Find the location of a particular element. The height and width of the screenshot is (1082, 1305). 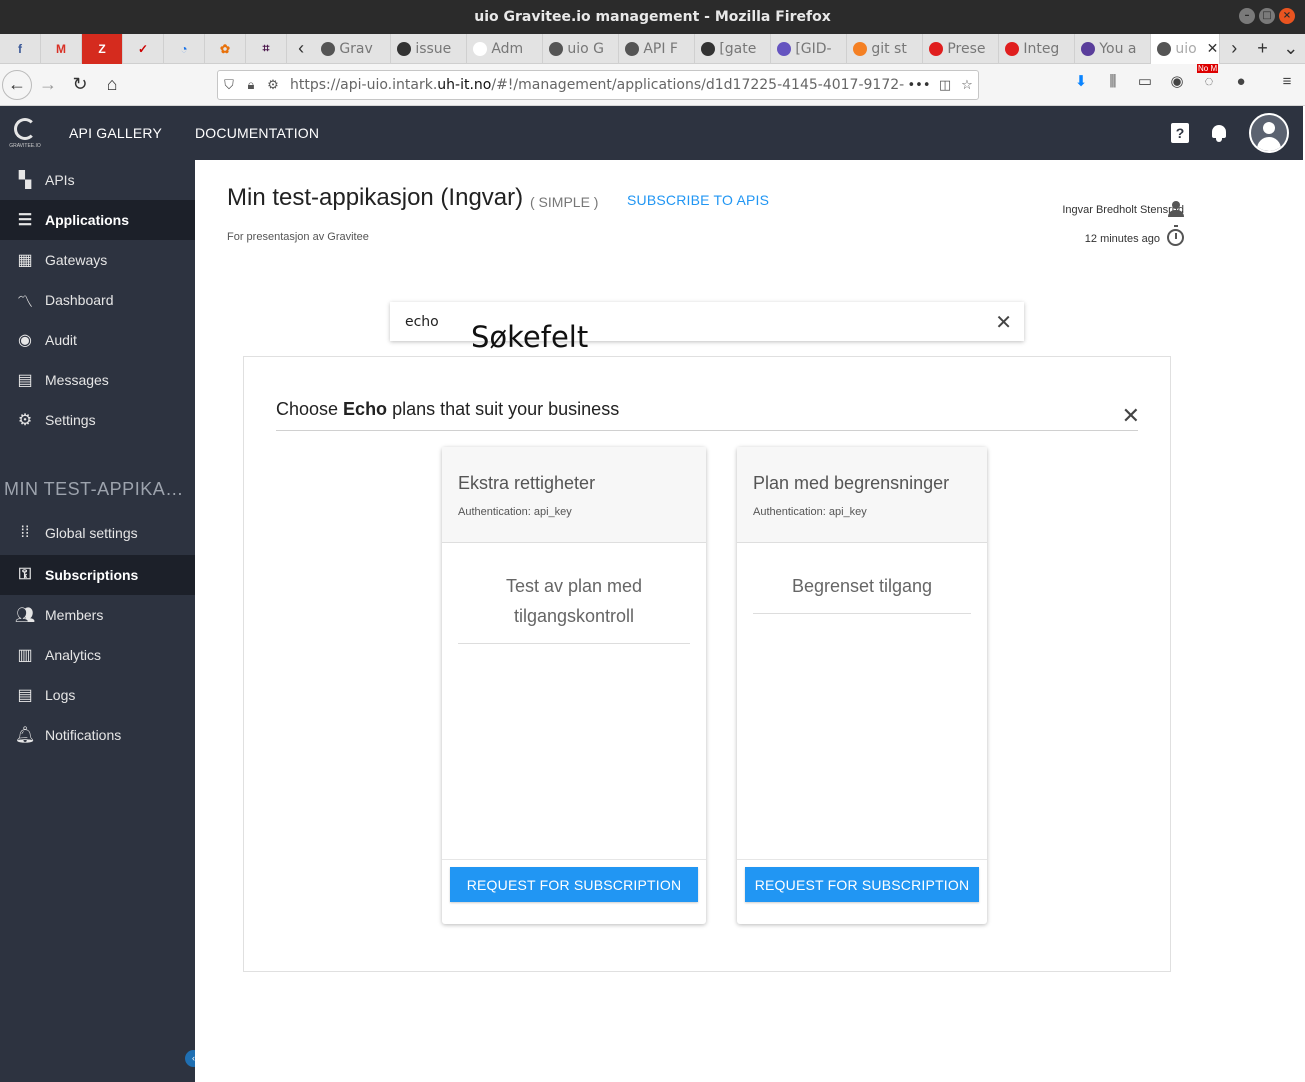

home-button: ⌂ is located at coordinates (112, 85).